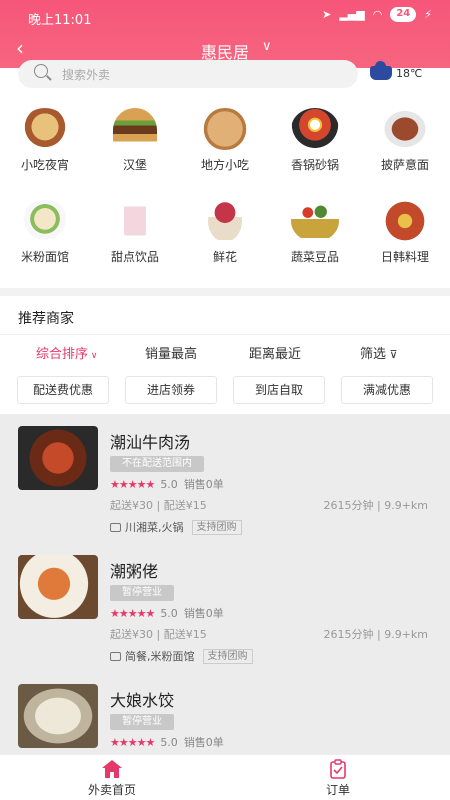  I want to click on search-placeholder: 搜索外卖, so click(86, 75).